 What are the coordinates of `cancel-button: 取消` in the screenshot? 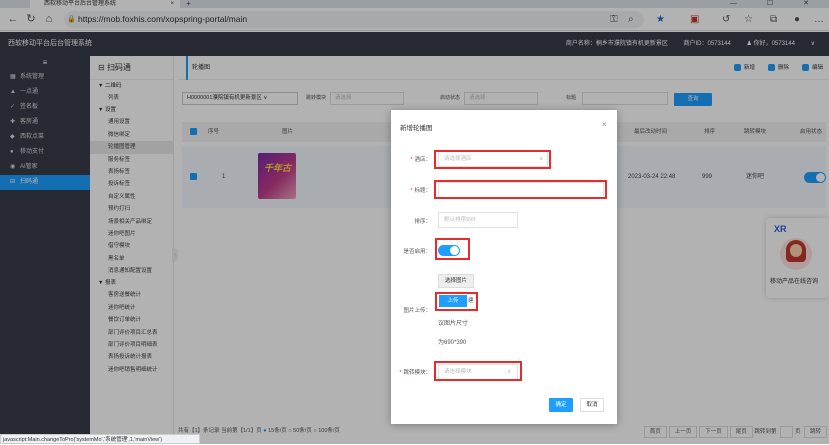 It's located at (592, 405).